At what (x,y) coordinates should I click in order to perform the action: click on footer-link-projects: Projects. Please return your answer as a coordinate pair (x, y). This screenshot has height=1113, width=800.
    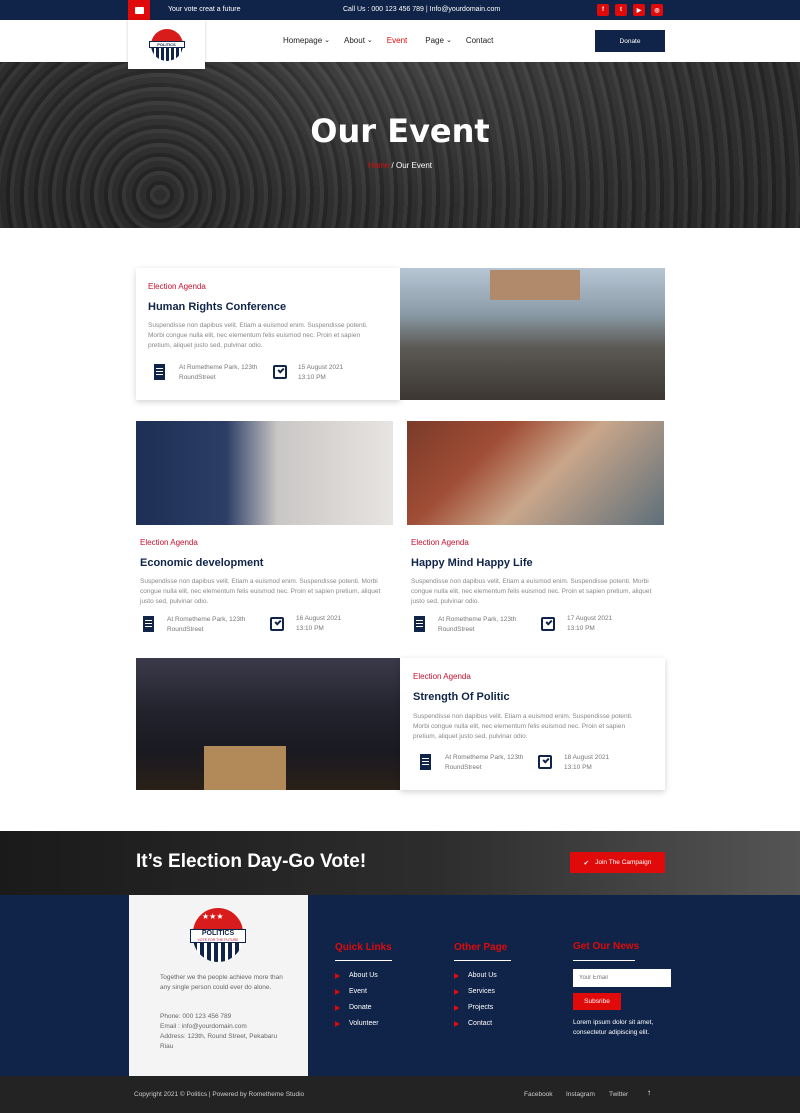
    Looking at the image, I should click on (473, 1007).